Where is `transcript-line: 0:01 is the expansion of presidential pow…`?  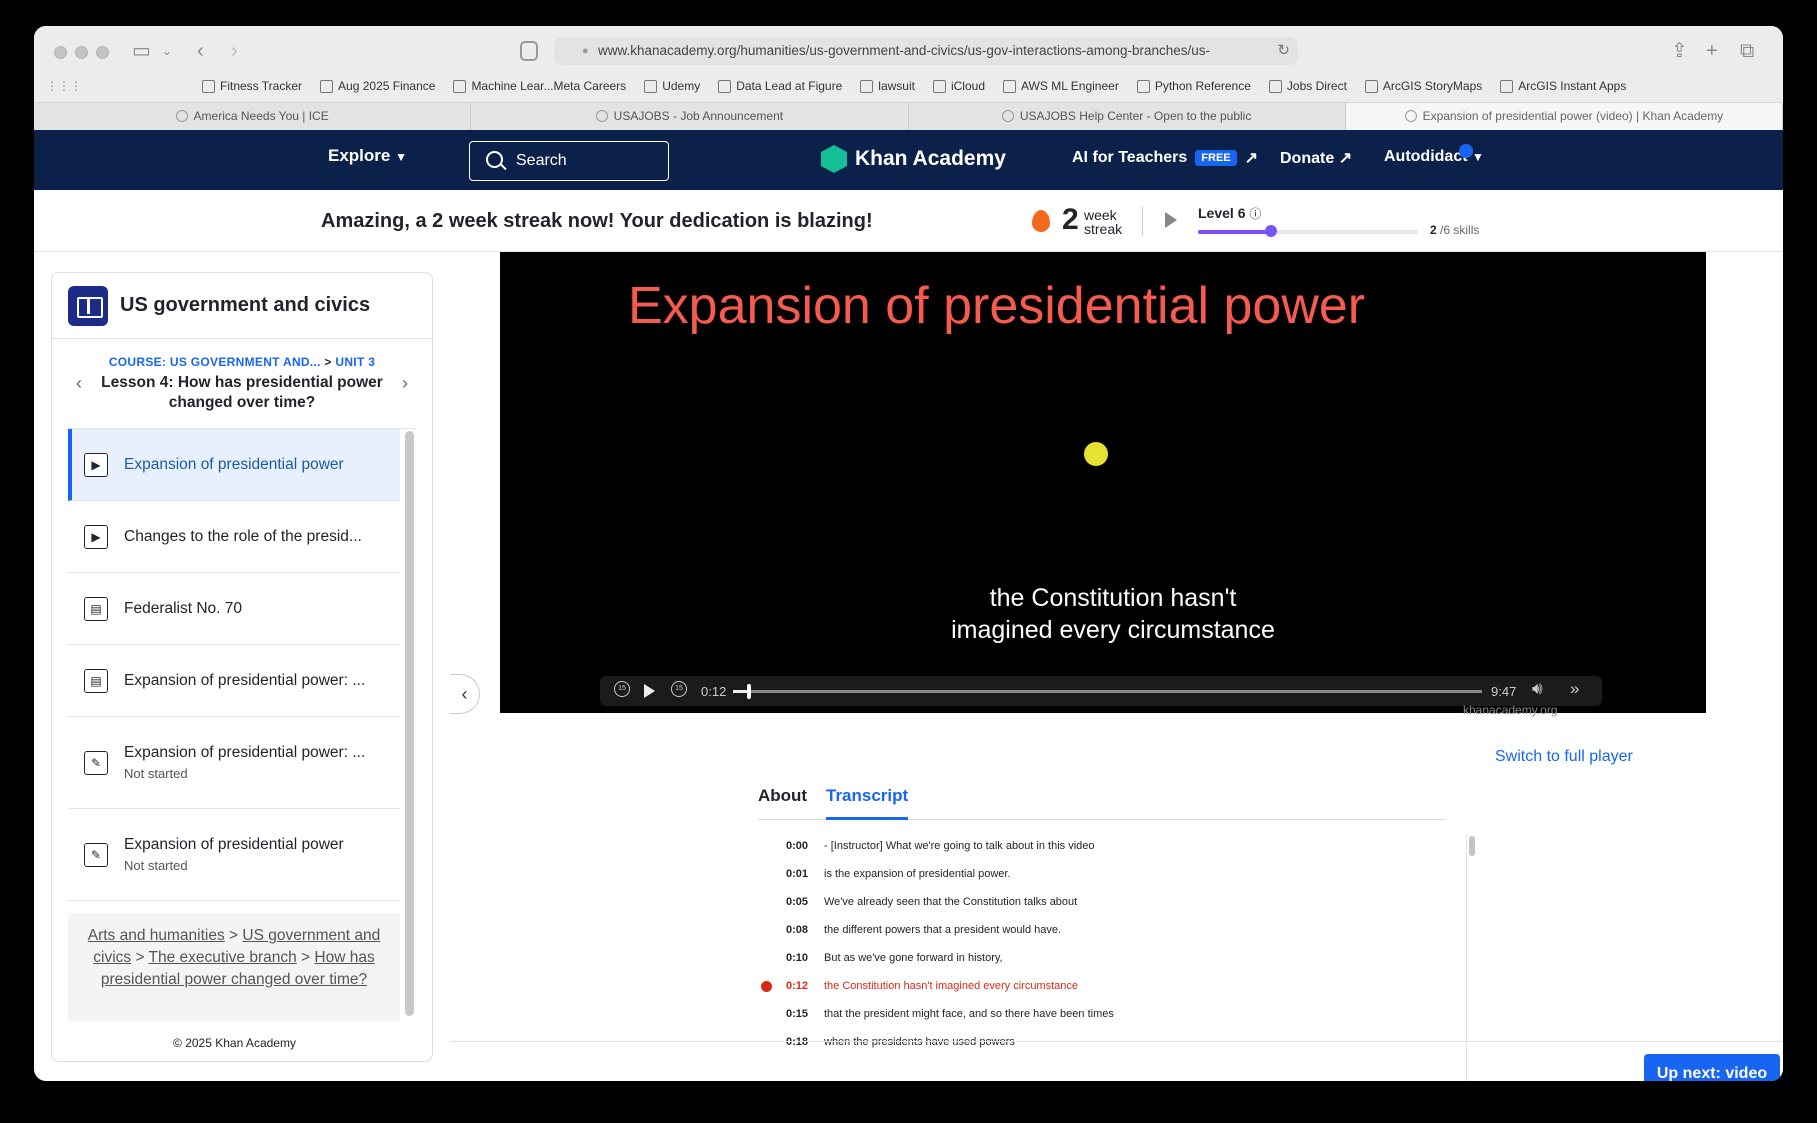 transcript-line: 0:01 is the expansion of presidential pow… is located at coordinates (1102, 874).